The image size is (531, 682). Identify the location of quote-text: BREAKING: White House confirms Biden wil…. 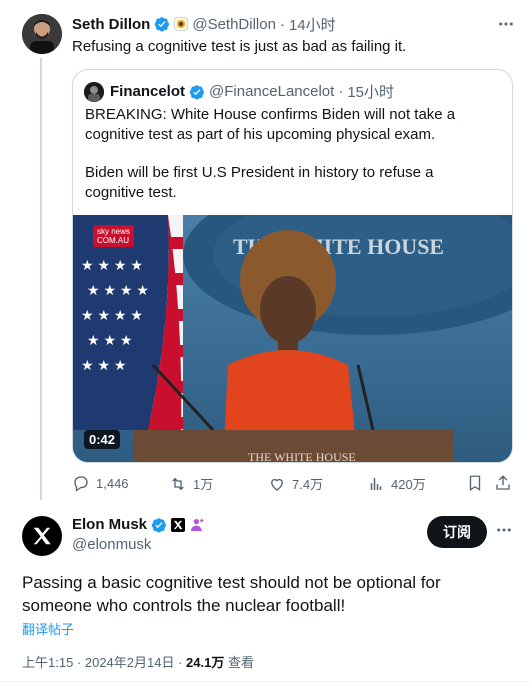
(290, 163).